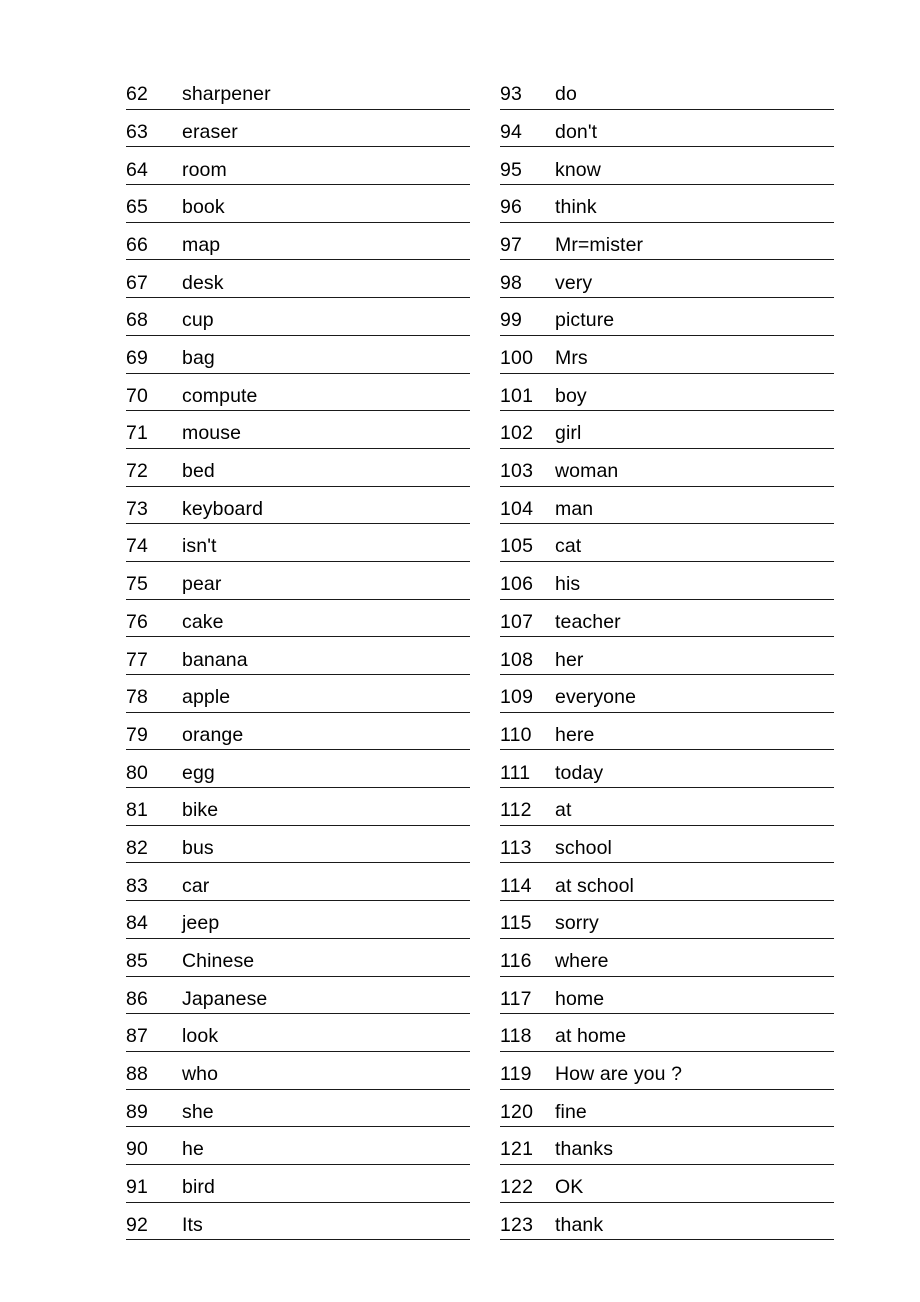 The width and height of the screenshot is (920, 1302). Describe the element at coordinates (516, 885) in the screenshot. I see `vocabulary-row-number: 114` at that location.